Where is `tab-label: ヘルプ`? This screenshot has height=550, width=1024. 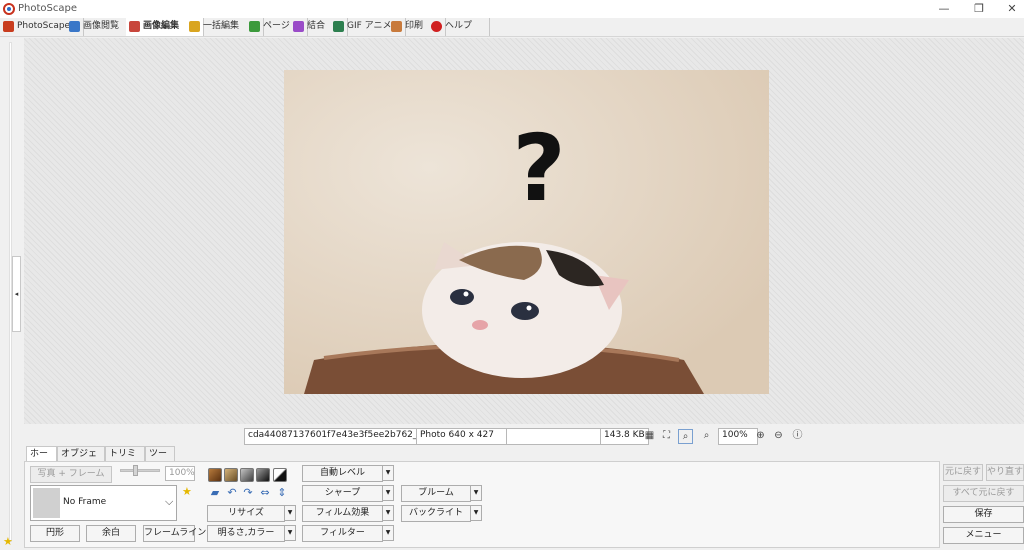 tab-label: ヘルプ is located at coordinates (459, 26).